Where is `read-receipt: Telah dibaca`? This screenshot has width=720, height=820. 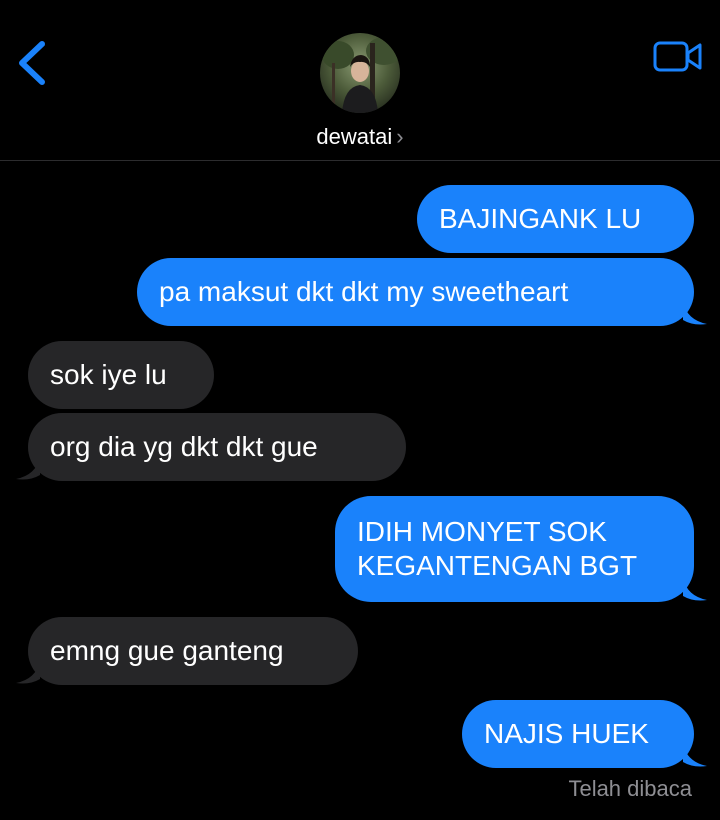 read-receipt: Telah dibaca is located at coordinates (630, 788).